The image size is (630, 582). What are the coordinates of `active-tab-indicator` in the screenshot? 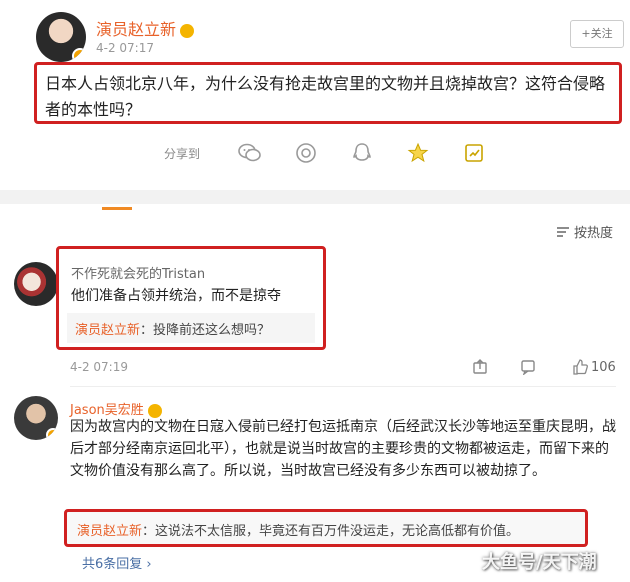 It's located at (117, 208).